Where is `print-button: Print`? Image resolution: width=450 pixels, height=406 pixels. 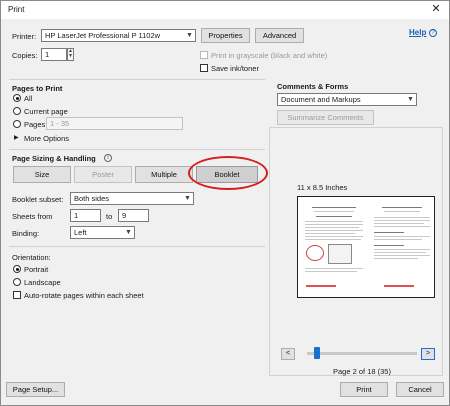 print-button: Print is located at coordinates (364, 389).